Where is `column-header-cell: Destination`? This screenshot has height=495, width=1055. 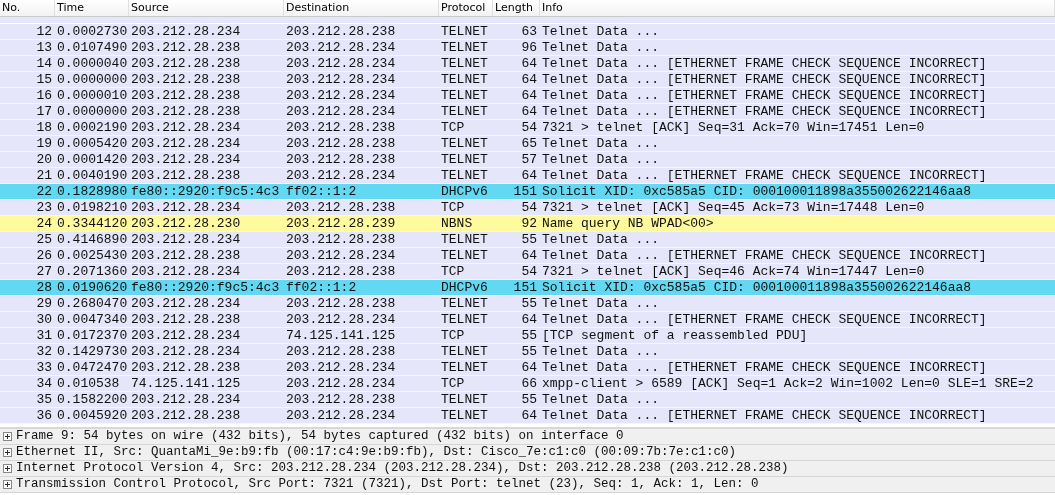 column-header-cell: Destination is located at coordinates (361, 8).